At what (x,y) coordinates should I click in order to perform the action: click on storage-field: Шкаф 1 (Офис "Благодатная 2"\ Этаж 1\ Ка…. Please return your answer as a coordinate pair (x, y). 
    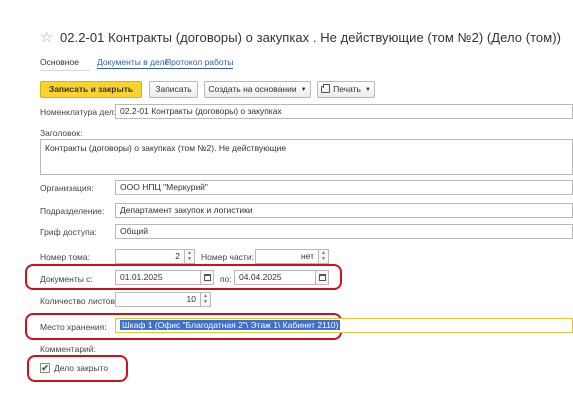
    Looking at the image, I should click on (344, 325).